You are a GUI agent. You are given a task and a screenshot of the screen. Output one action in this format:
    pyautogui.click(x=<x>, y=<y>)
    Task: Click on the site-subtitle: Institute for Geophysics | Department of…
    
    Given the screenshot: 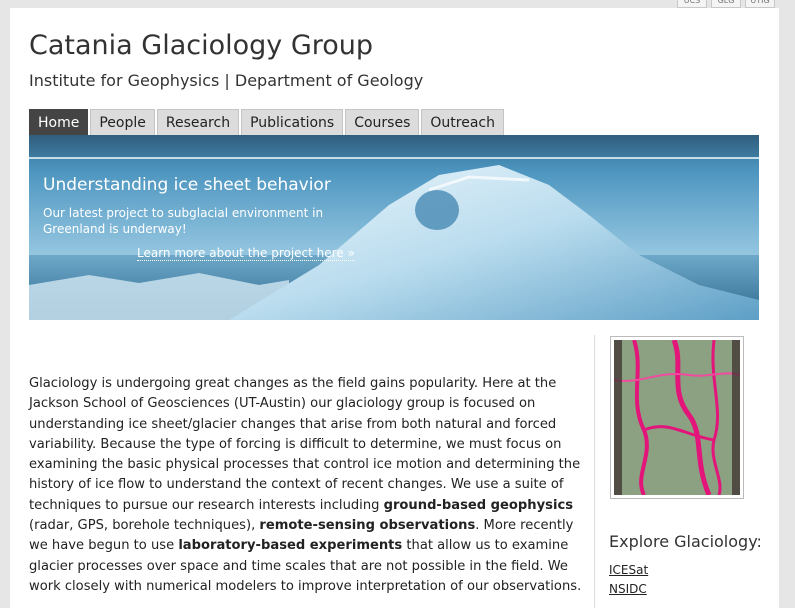 What is the action you would take?
    pyautogui.click(x=226, y=80)
    